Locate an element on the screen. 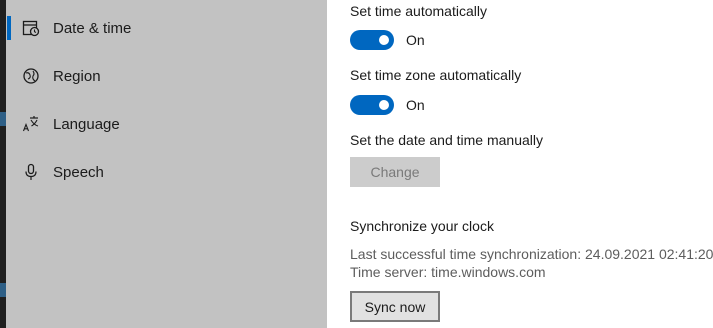 The width and height of the screenshot is (713, 328). auto-timezone-toggle: On is located at coordinates (387, 105).